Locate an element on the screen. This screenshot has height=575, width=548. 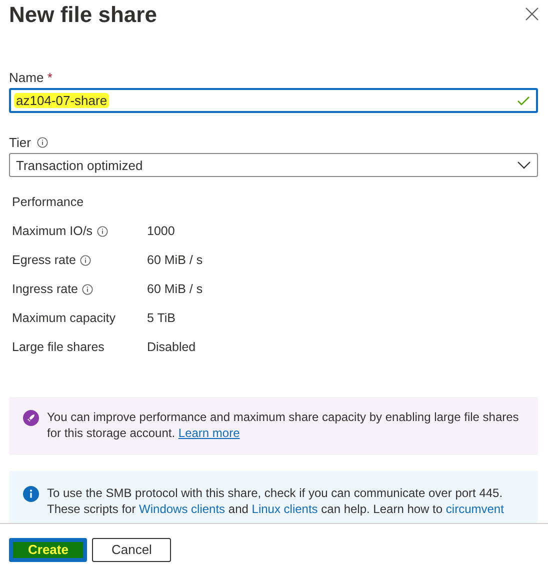
notice-text: You can improve performance and maximum share capacity by enabling large file shares for this storage account. Learn more is located at coordinates (283, 425).